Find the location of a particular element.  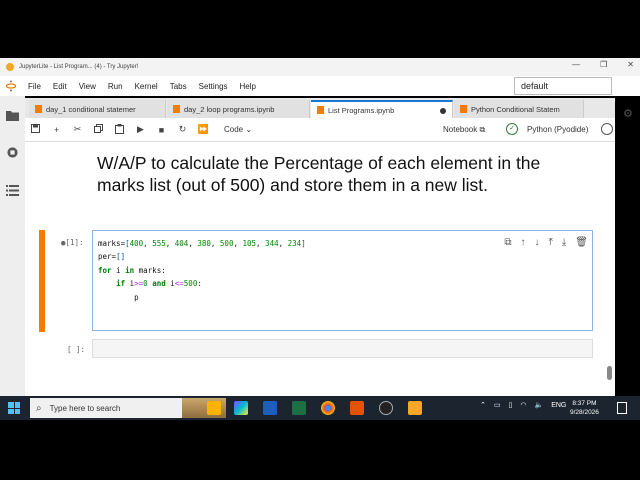

duplicate-cell-icon: ⧉ is located at coordinates (507, 242).